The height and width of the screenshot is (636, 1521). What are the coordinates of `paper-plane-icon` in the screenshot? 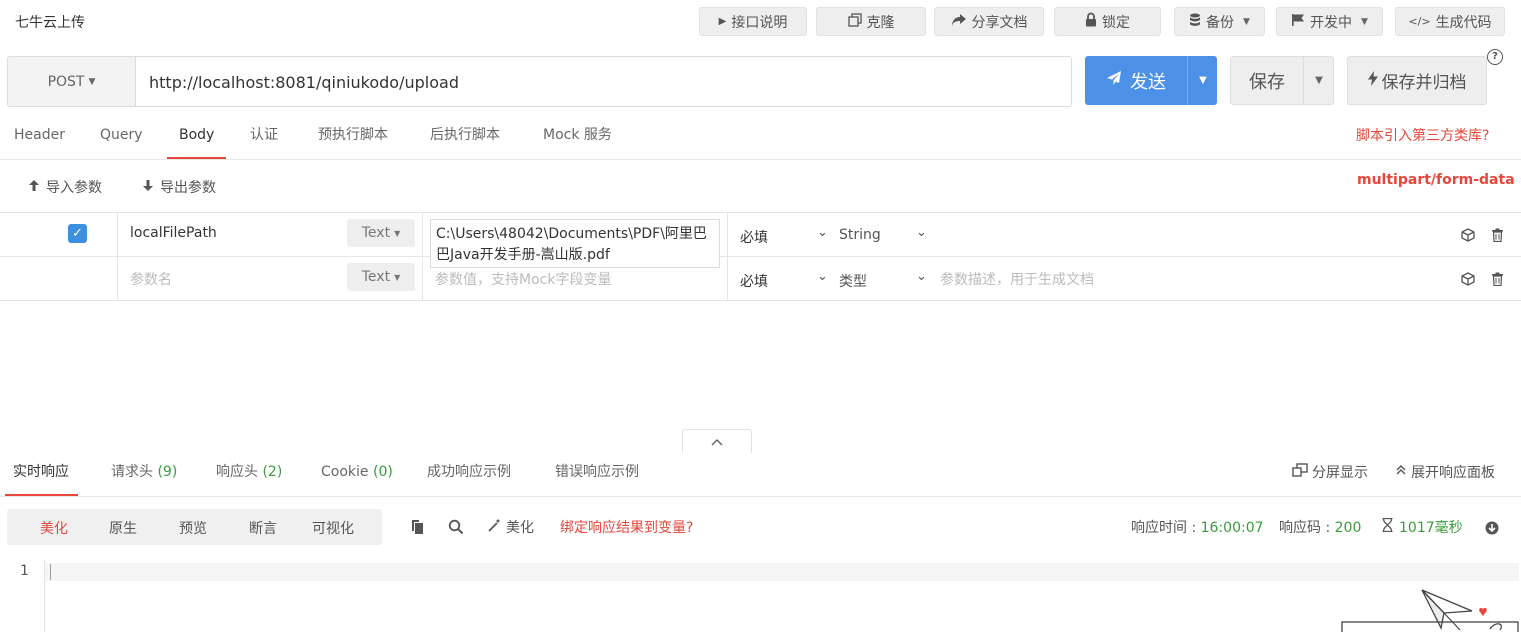 It's located at (1114, 80).